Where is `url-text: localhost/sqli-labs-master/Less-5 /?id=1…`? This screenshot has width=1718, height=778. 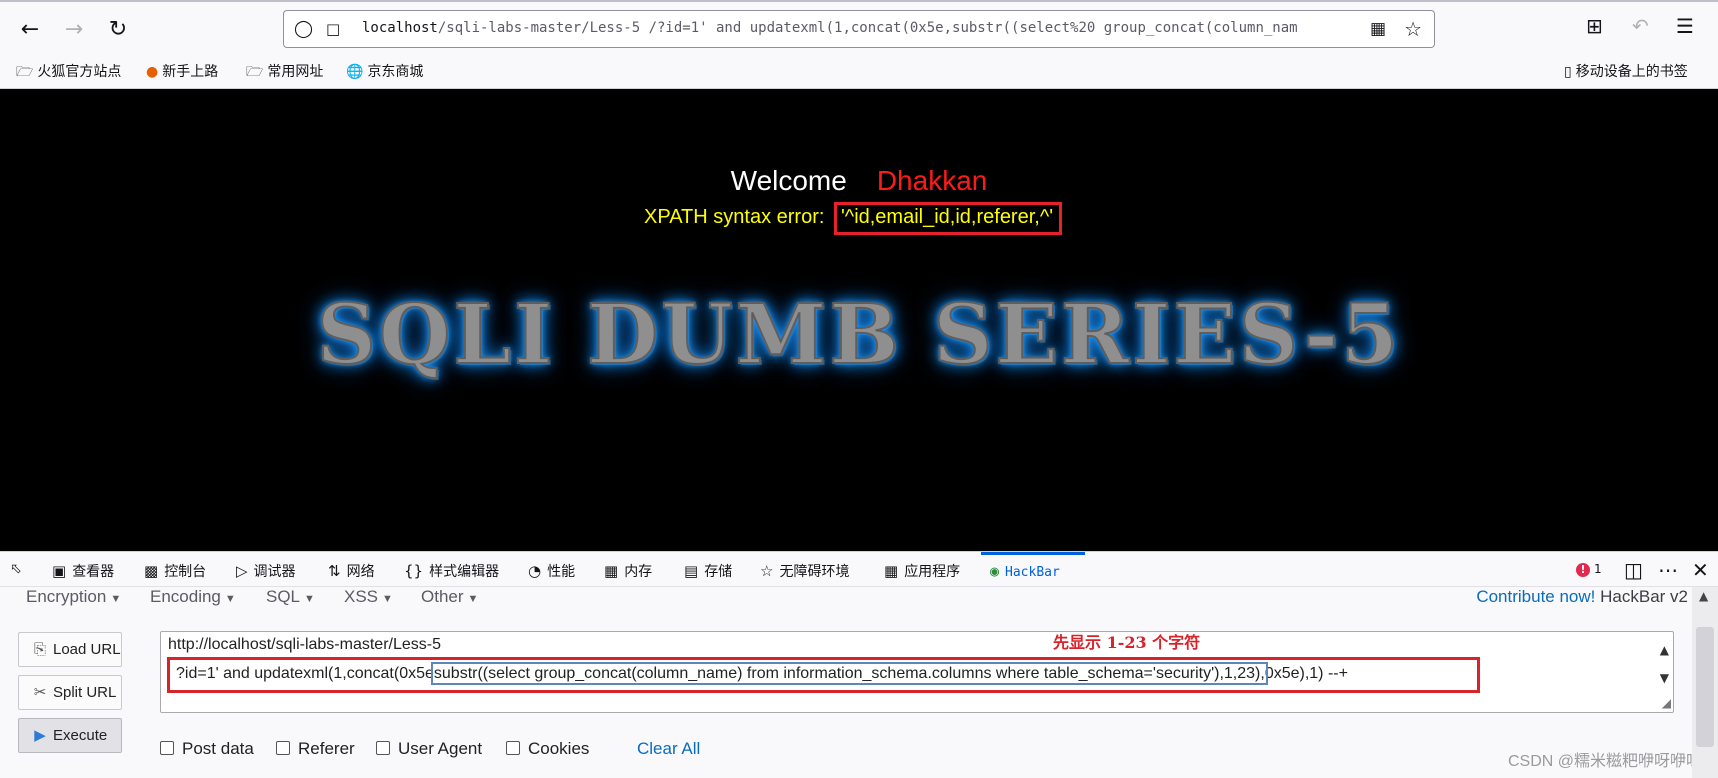 url-text: localhost/sqli-labs-master/Less-5 /?id=1… is located at coordinates (862, 28).